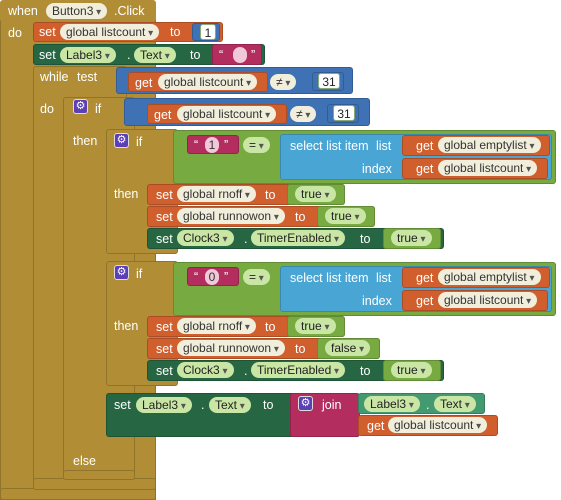 This screenshot has width=561, height=500. What do you see at coordinates (23, 11) in the screenshot?
I see `when-label: when` at bounding box center [23, 11].